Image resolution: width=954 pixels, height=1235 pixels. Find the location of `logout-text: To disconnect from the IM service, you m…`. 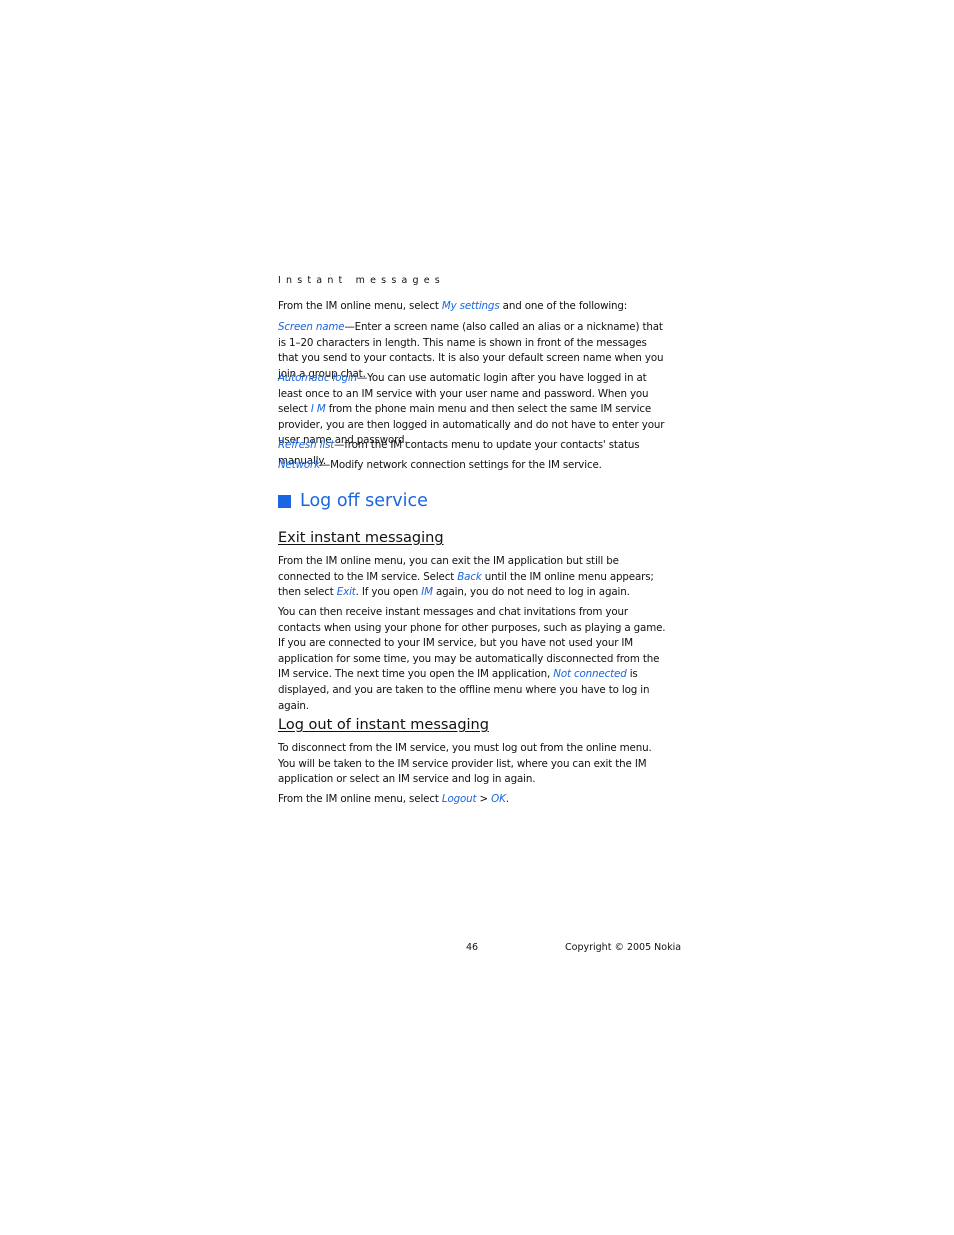

logout-text: To disconnect from the IM service, you m… is located at coordinates (465, 764).